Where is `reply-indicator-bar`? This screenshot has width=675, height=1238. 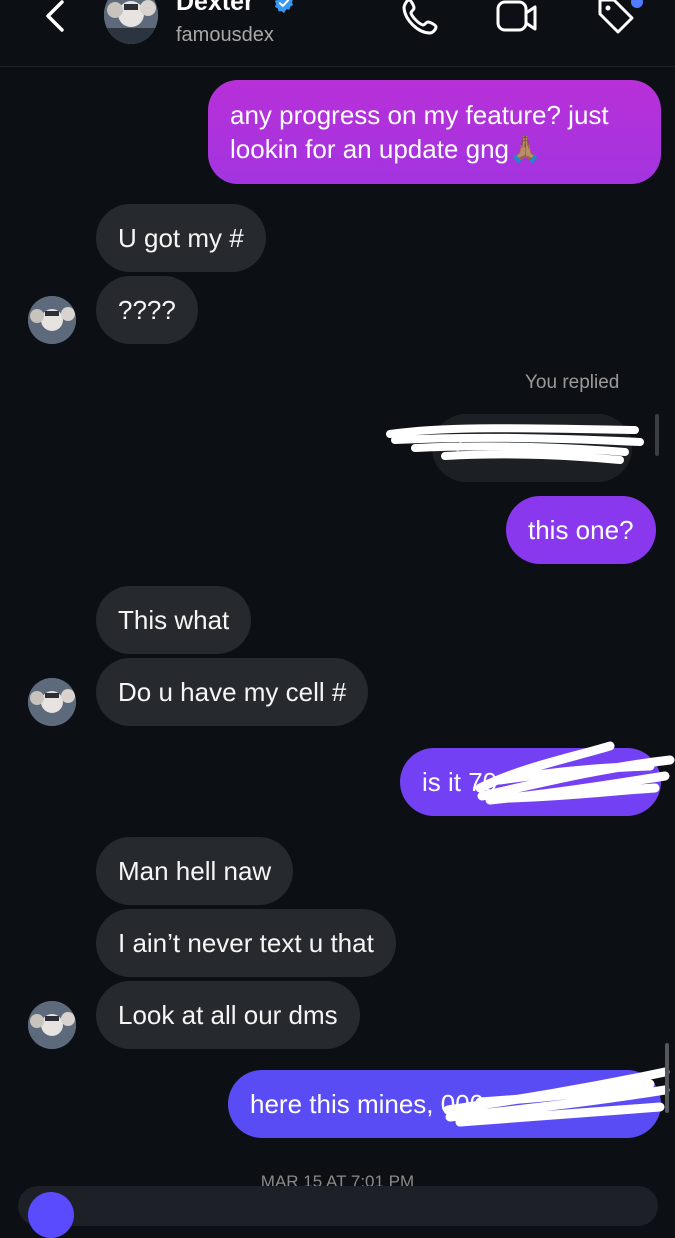 reply-indicator-bar is located at coordinates (657, 435).